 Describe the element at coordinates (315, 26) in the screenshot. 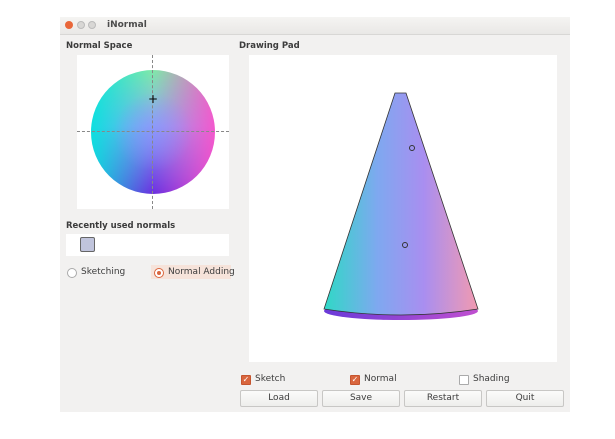

I see `title-bar: iNormal` at that location.